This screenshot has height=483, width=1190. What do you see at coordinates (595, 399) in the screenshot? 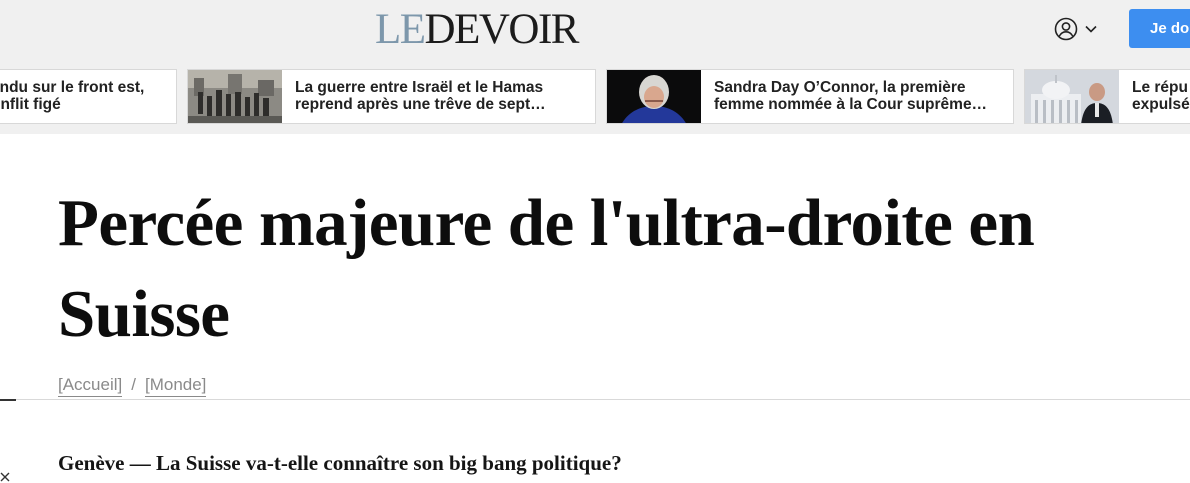
I see `section-divider` at bounding box center [595, 399].